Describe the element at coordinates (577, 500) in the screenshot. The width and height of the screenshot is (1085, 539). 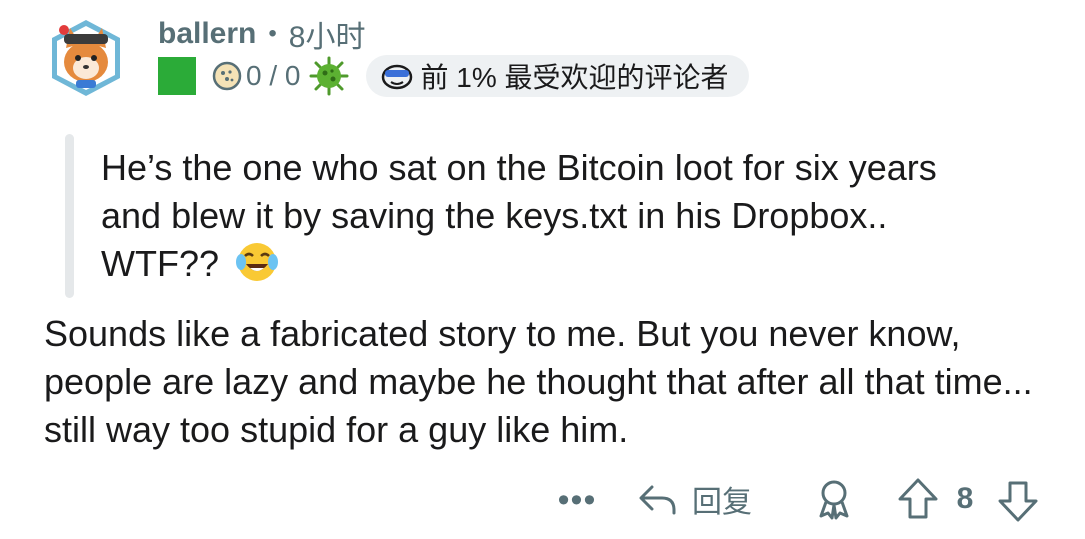
I see `more-options-button: •••` at that location.